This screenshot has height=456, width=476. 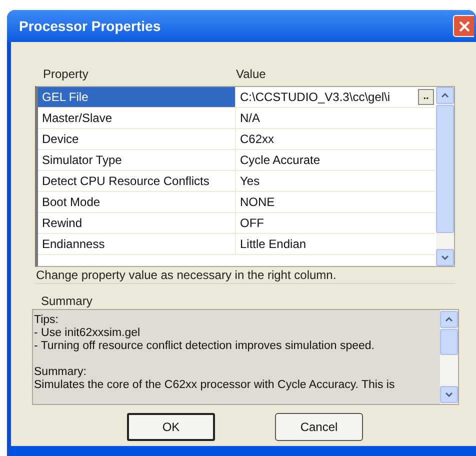 What do you see at coordinates (252, 223) in the screenshot?
I see `value-cell-text: OFF` at bounding box center [252, 223].